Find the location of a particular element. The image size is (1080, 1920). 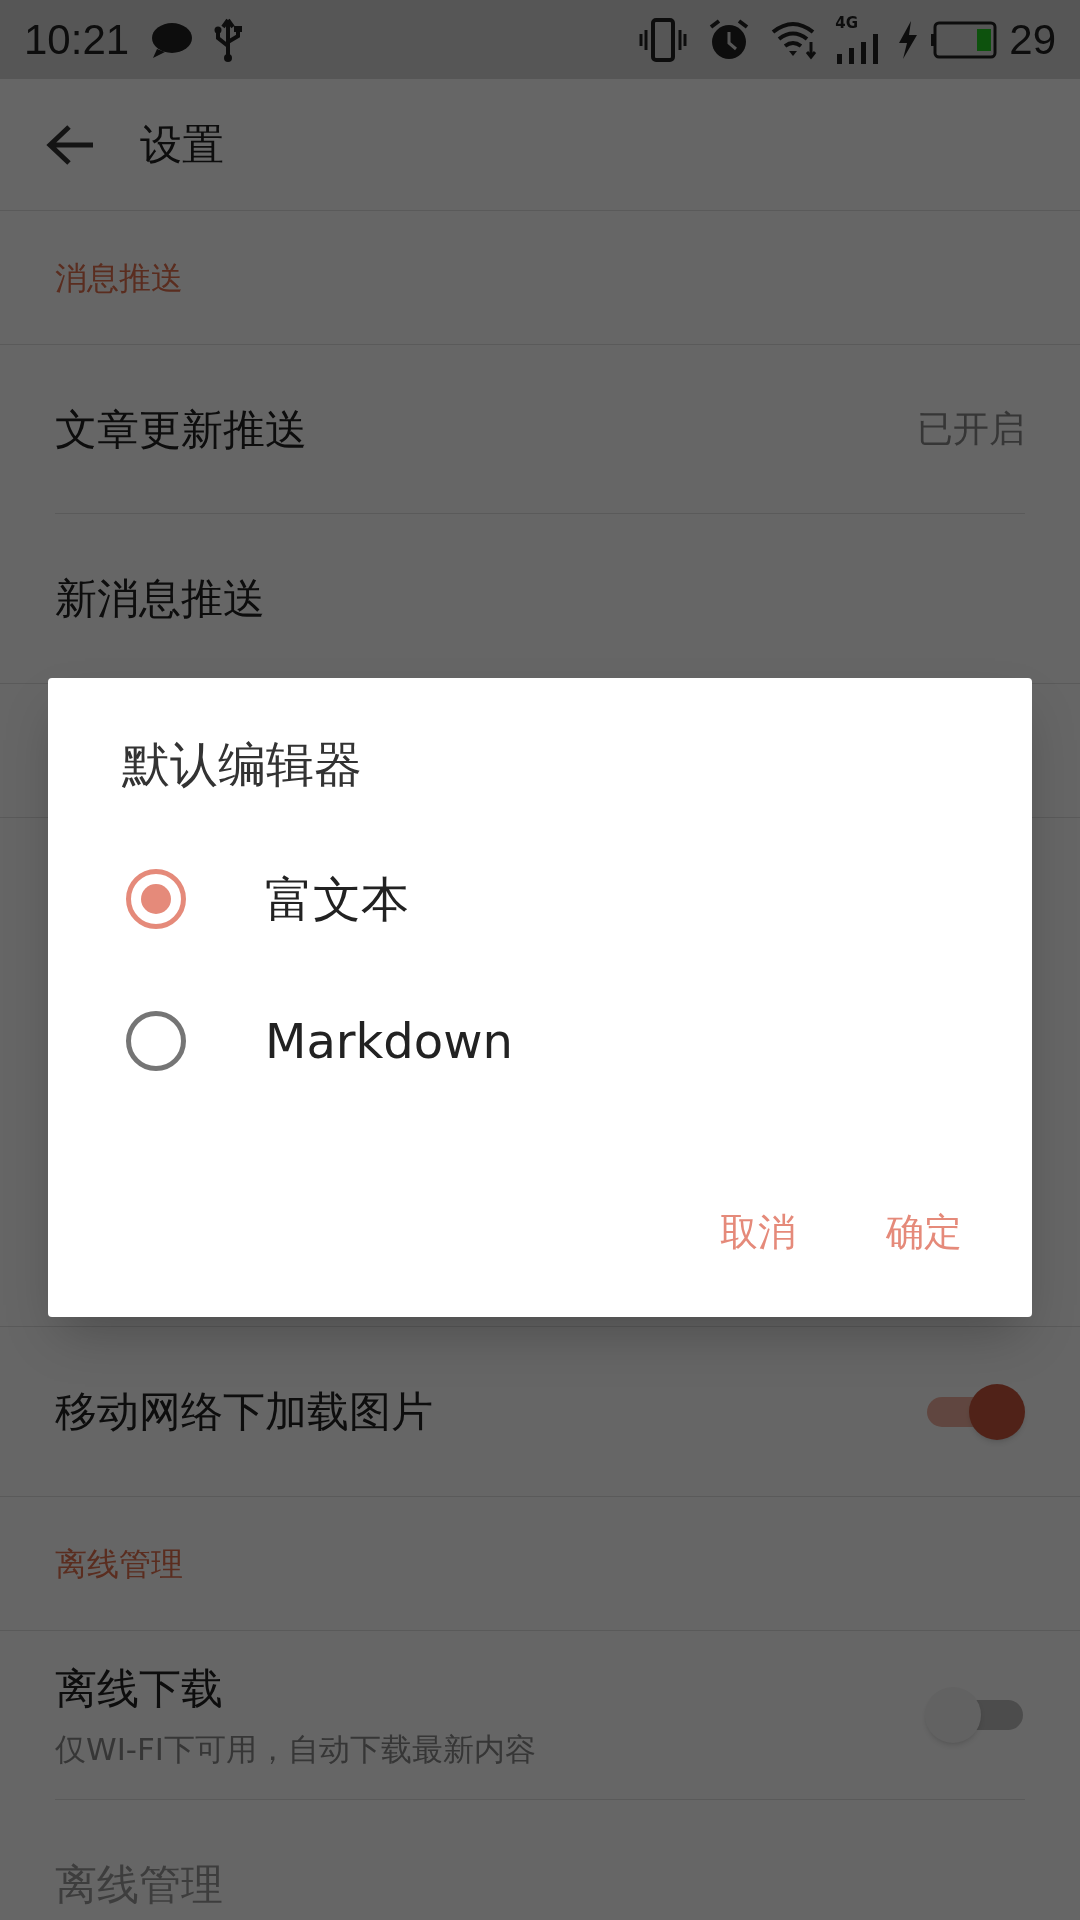

dialog-button: 取消 is located at coordinates (758, 1232).